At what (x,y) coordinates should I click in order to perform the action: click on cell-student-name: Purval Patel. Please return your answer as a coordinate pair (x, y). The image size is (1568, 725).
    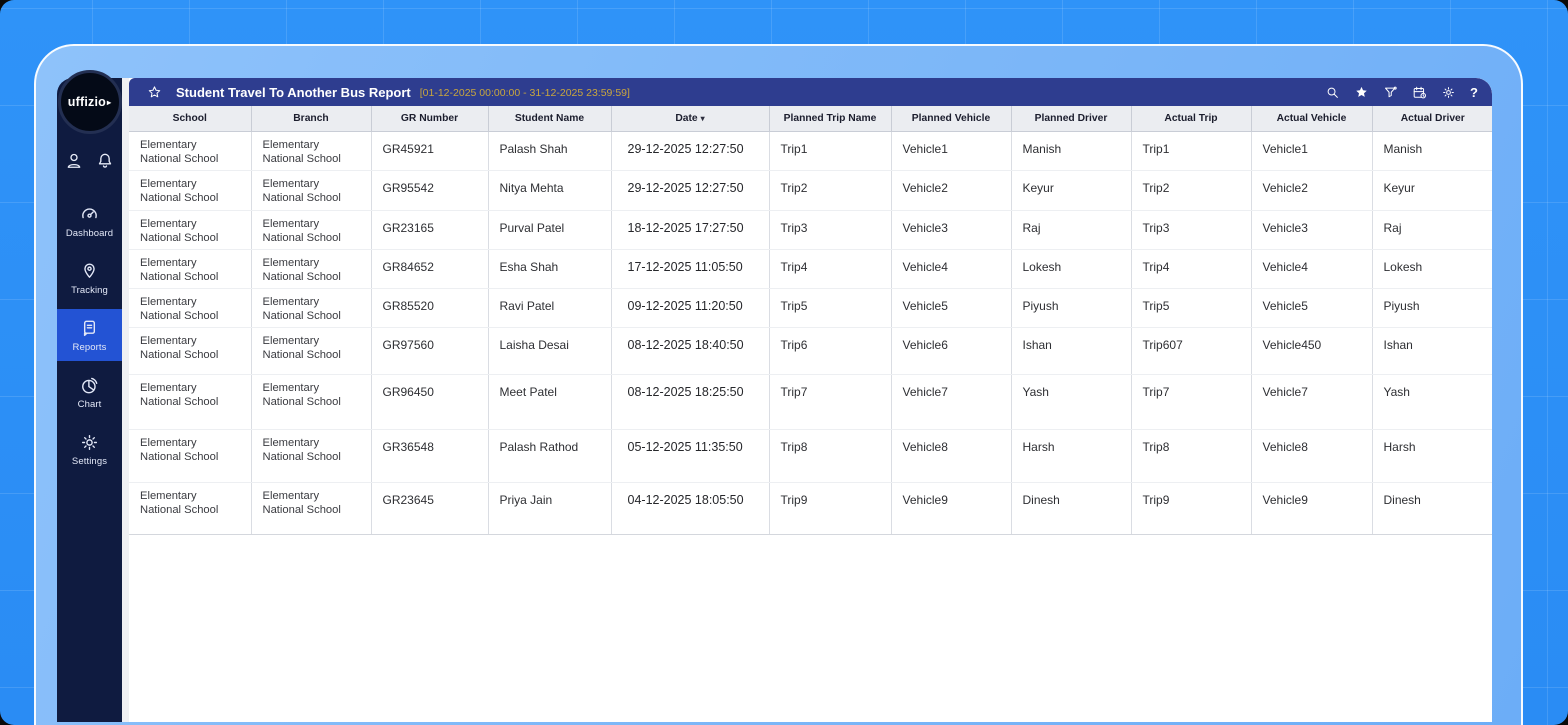
    Looking at the image, I should click on (550, 230).